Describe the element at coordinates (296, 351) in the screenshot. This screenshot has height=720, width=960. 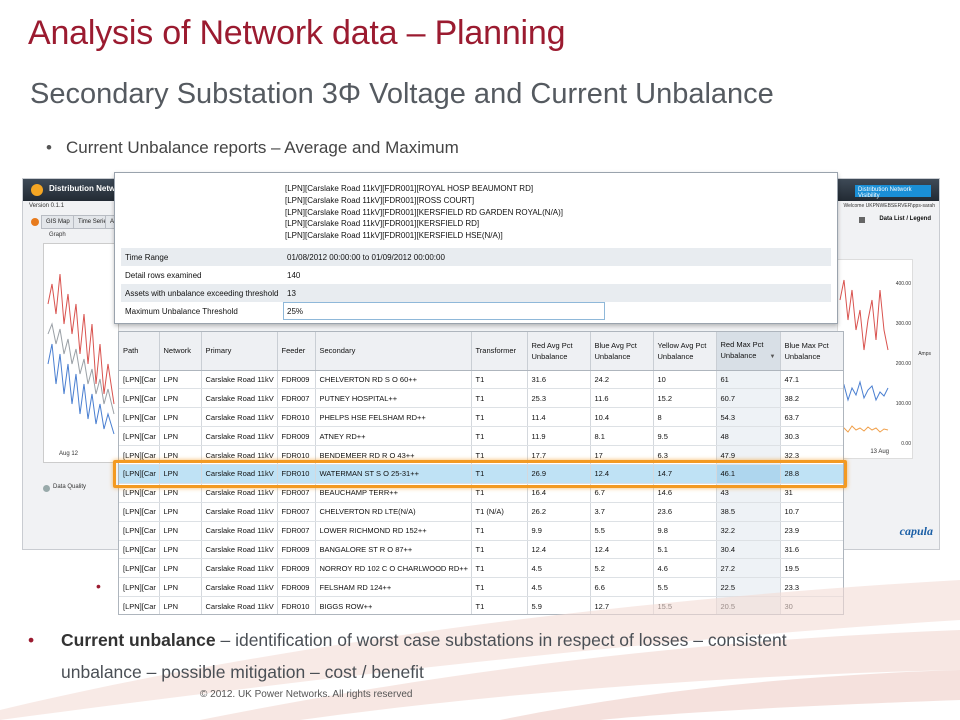
I see `column-header: Feeder` at that location.